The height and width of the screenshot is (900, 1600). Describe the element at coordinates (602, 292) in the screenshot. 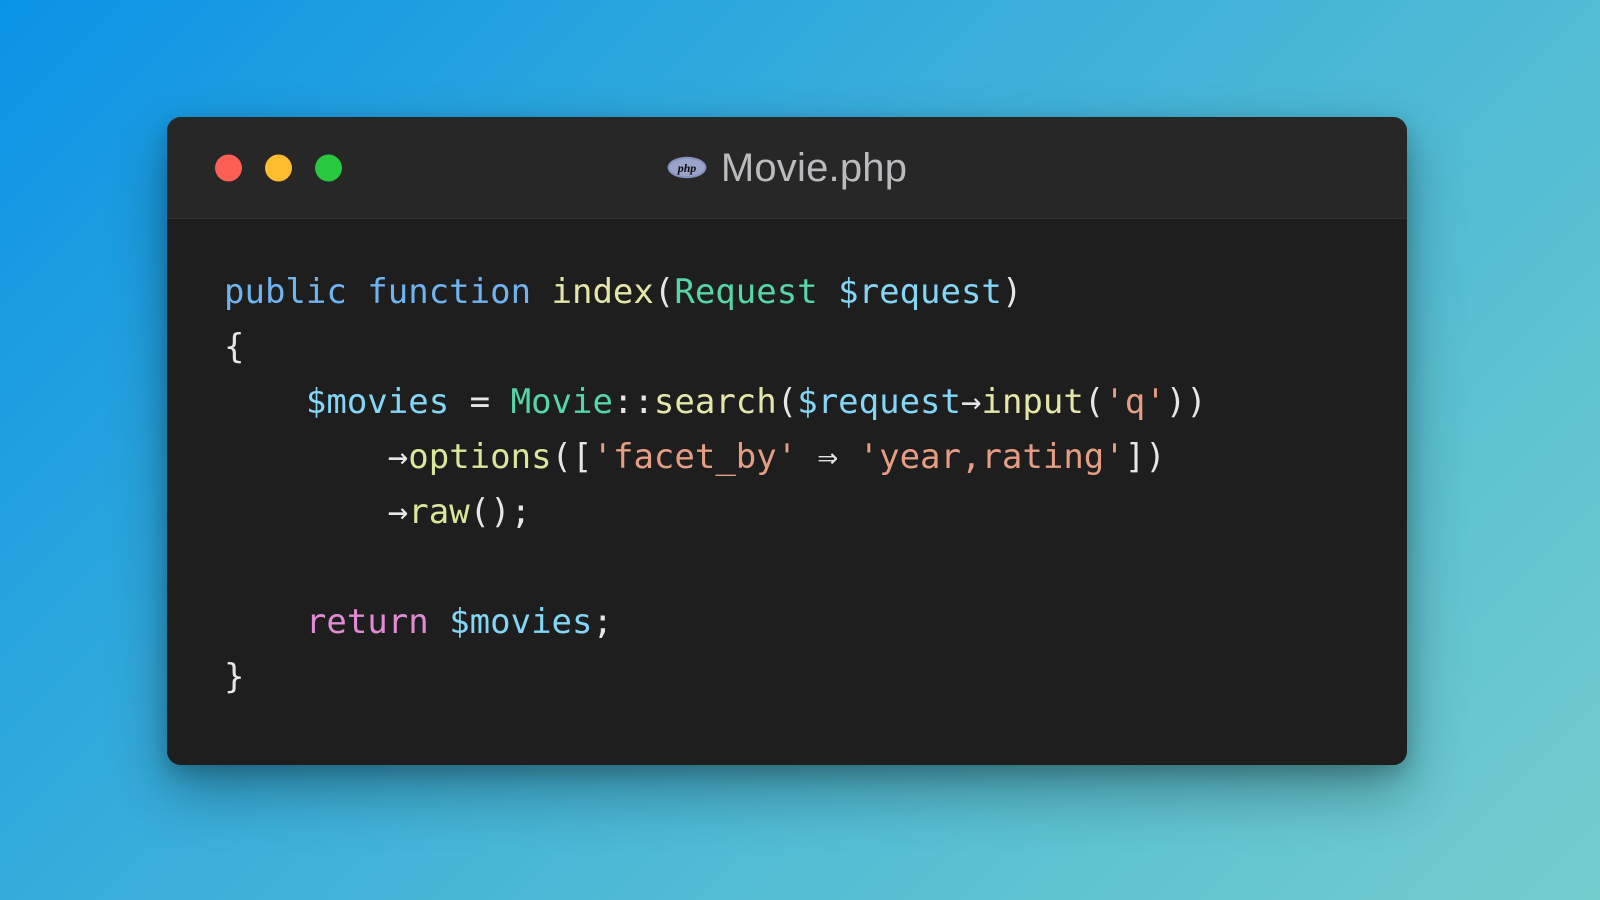

I see `code-token: index` at that location.